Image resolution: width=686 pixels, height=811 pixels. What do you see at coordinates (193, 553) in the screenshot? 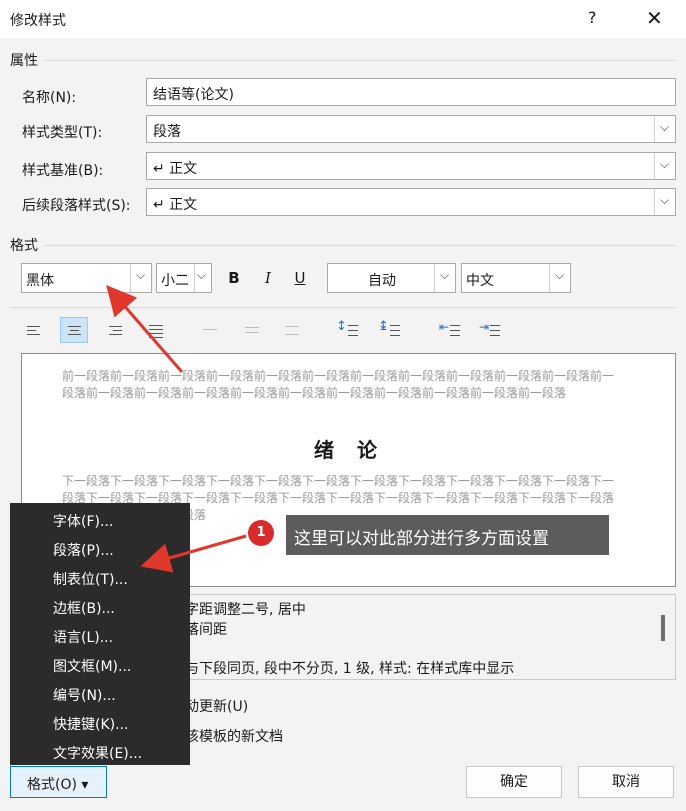
I see `arrow-to-menu` at bounding box center [193, 553].